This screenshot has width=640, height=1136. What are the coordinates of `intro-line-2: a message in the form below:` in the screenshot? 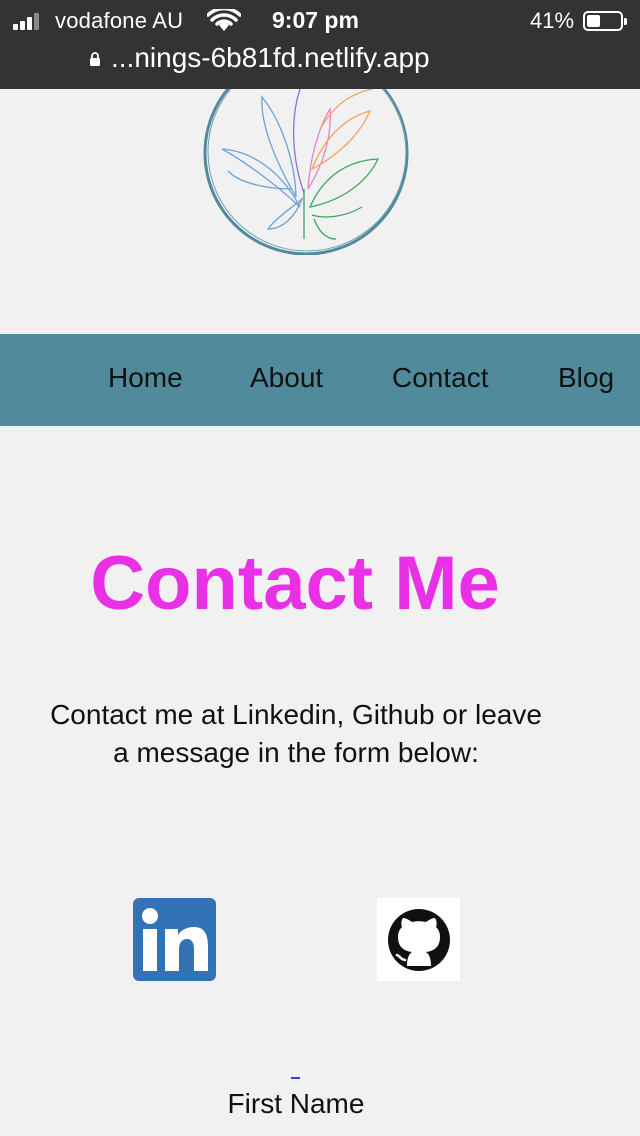 It's located at (296, 752).